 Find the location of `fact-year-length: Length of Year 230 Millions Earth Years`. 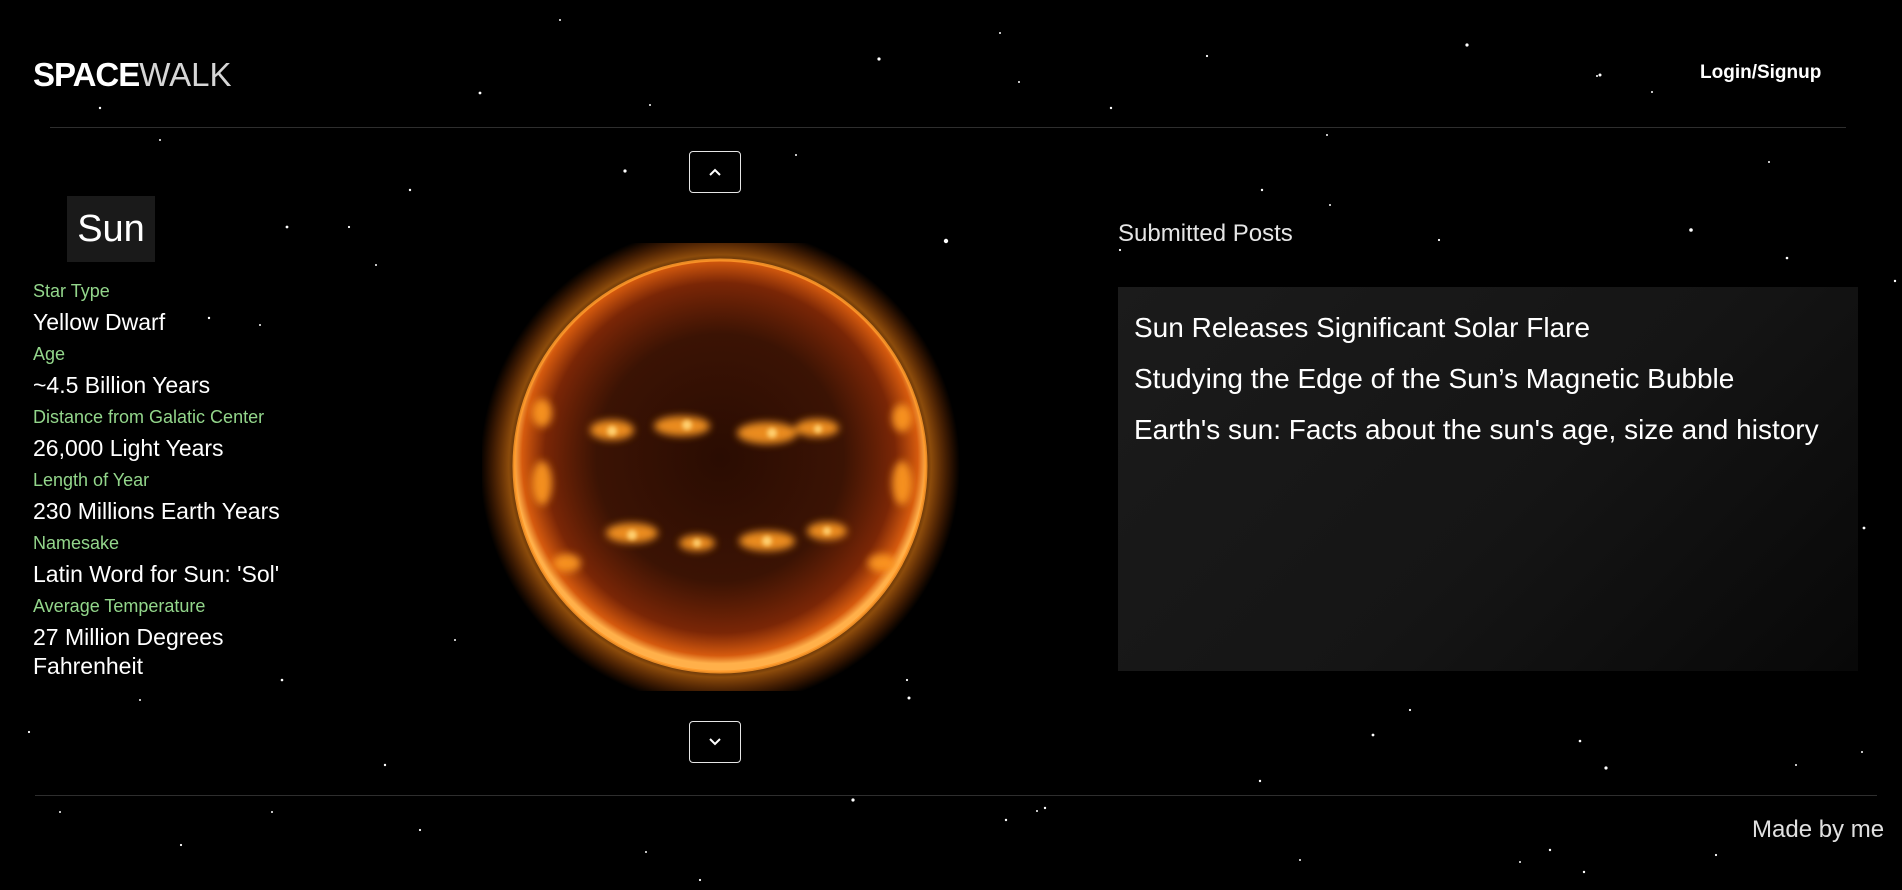

fact-year-length: Length of Year 230 Millions Earth Years is located at coordinates (183, 497).